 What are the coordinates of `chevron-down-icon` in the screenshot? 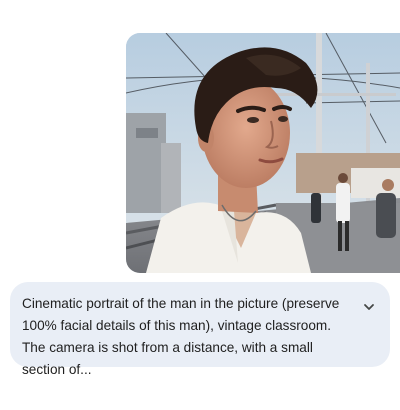 It's located at (369, 307).